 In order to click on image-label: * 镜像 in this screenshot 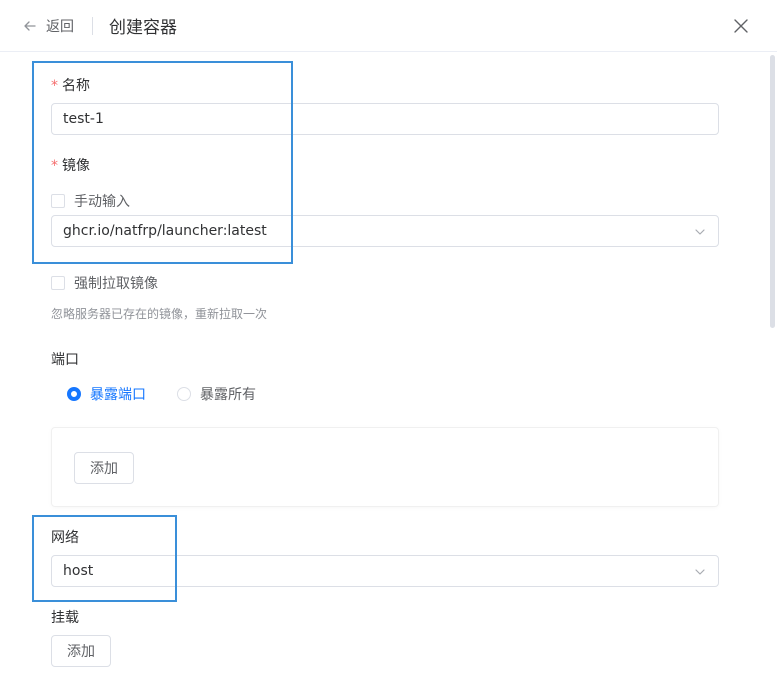, I will do `click(70, 166)`.